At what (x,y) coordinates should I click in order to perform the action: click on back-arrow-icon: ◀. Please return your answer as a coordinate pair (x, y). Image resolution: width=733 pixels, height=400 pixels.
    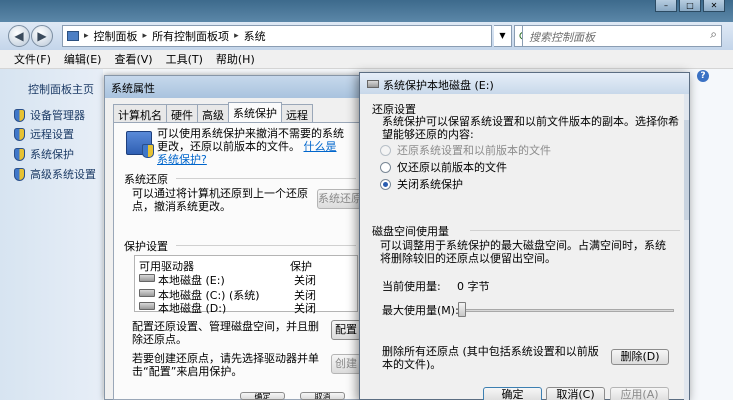
    Looking at the image, I should click on (19, 36).